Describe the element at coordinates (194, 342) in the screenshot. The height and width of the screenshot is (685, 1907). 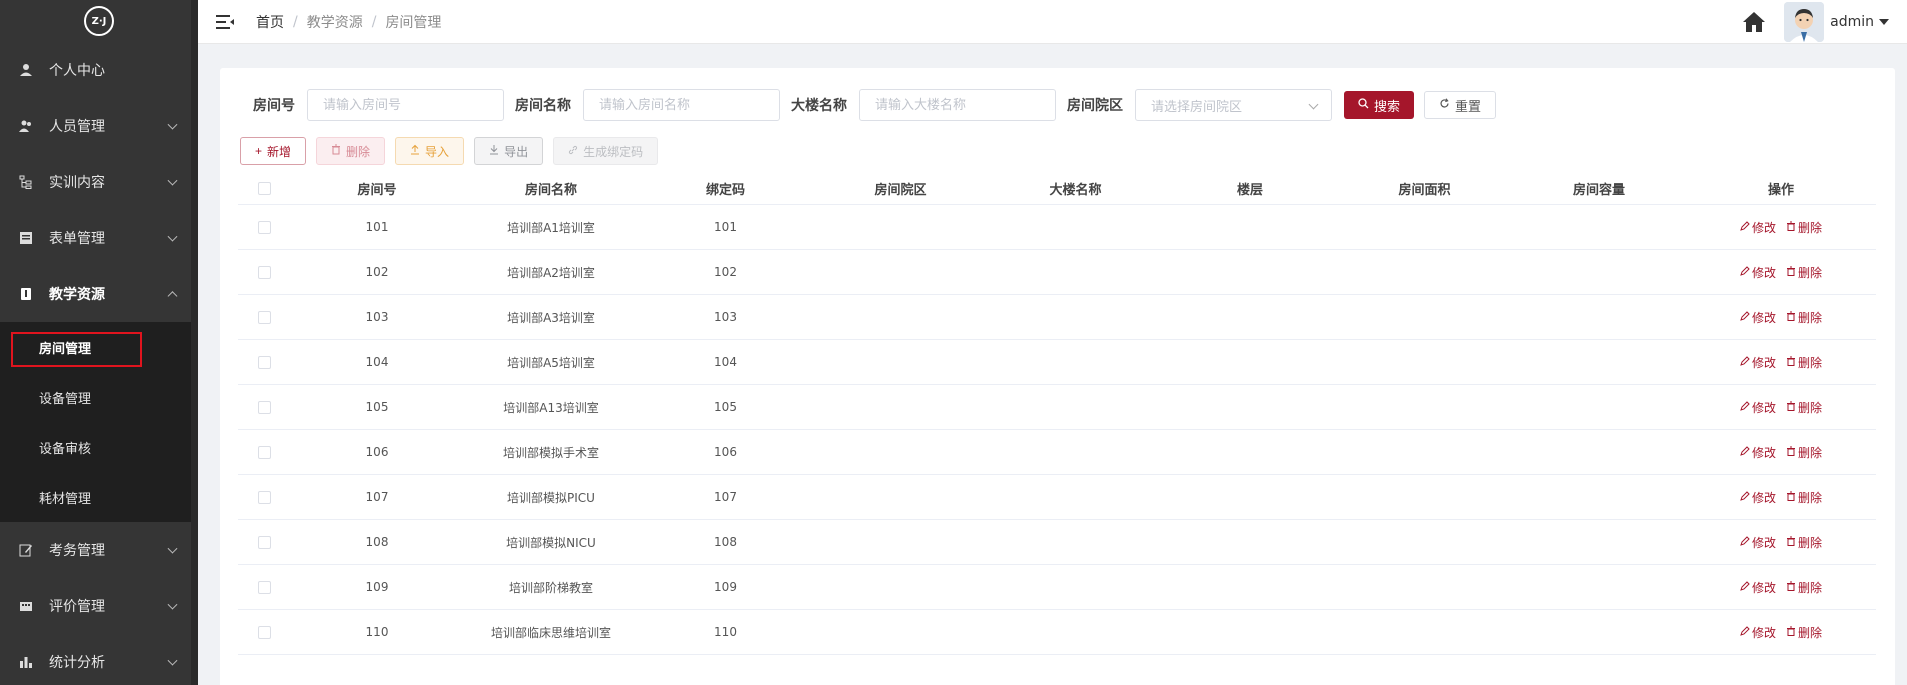
I see `sidebar-scrollbar` at that location.